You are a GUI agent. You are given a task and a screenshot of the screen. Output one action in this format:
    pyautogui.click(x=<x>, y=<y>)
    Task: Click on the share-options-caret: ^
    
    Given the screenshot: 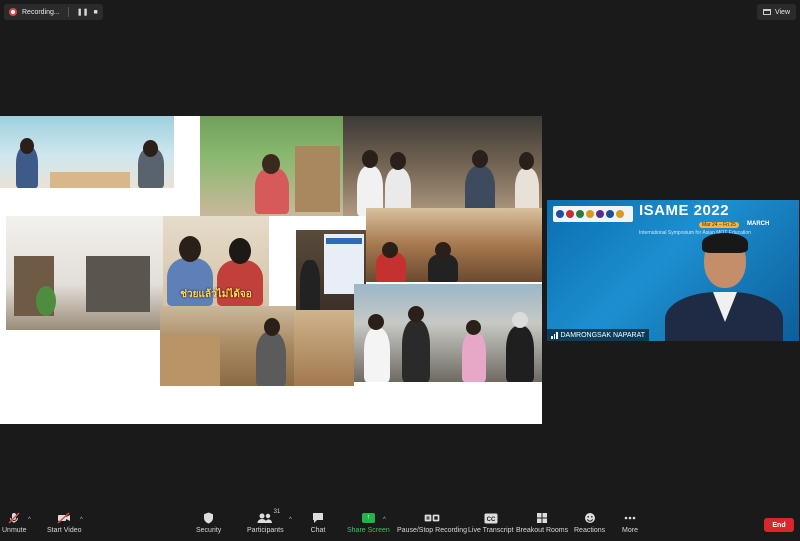 What is the action you would take?
    pyautogui.click(x=384, y=520)
    